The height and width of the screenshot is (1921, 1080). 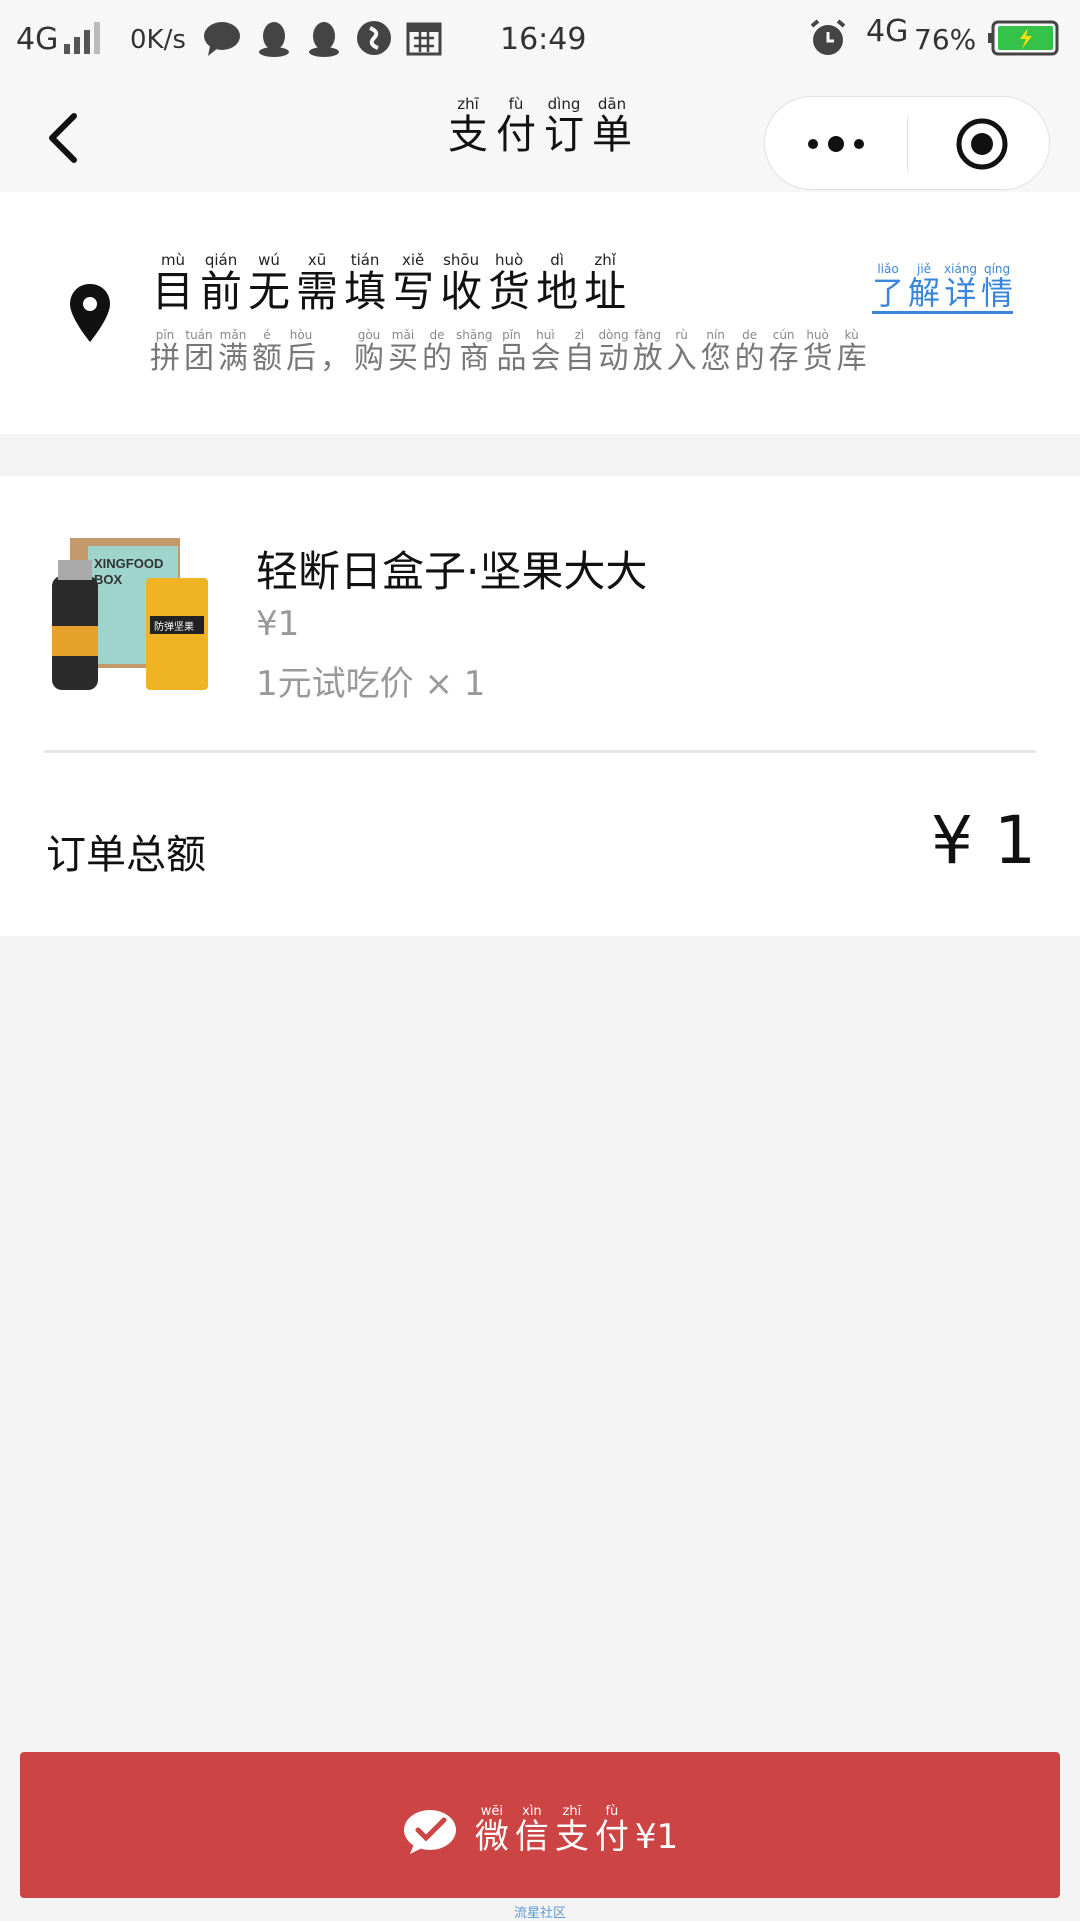 What do you see at coordinates (37, 39) in the screenshot?
I see `network-type: 4G` at bounding box center [37, 39].